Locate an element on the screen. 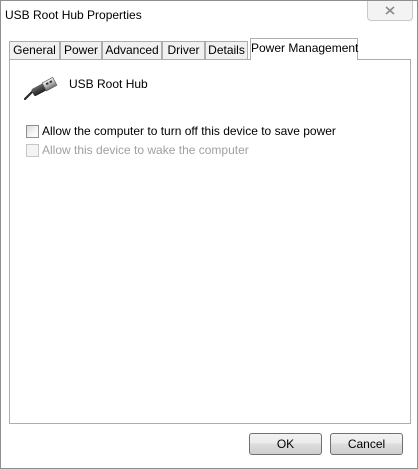  allow-turn-off-checkbox is located at coordinates (32, 131).